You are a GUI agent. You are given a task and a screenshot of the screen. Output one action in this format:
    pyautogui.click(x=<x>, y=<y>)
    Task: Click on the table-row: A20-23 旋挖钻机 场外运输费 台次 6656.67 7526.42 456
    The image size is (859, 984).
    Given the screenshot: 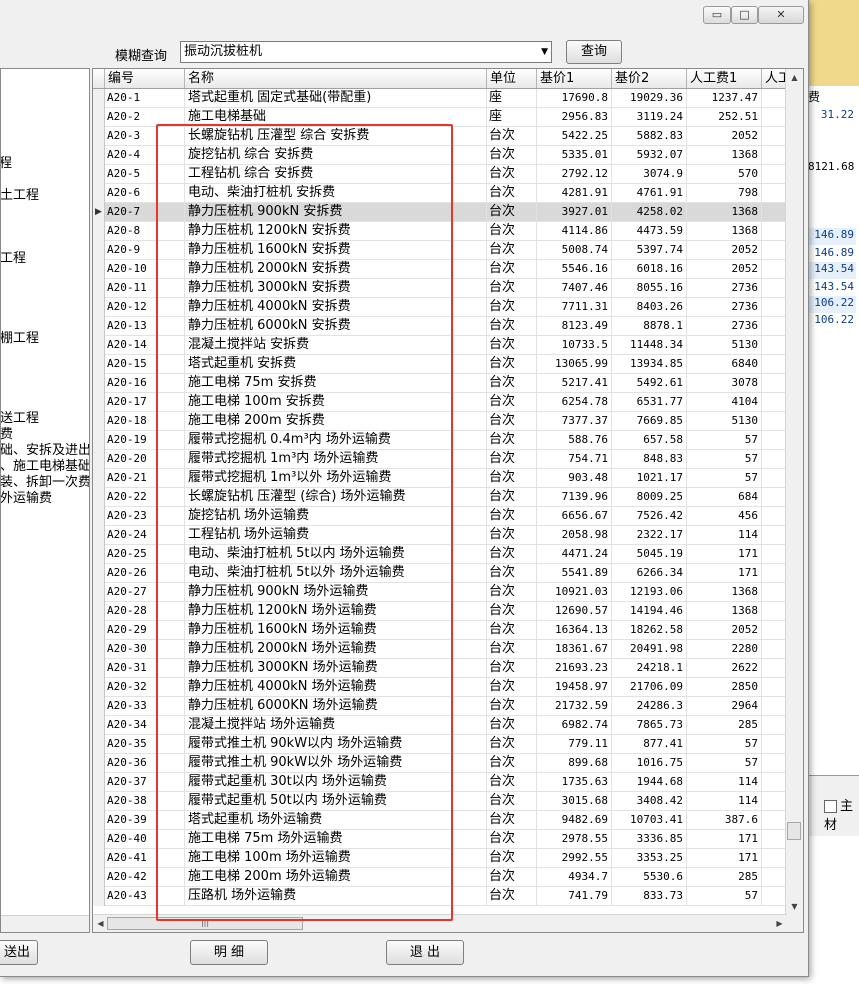 What is the action you would take?
    pyautogui.click(x=440, y=516)
    